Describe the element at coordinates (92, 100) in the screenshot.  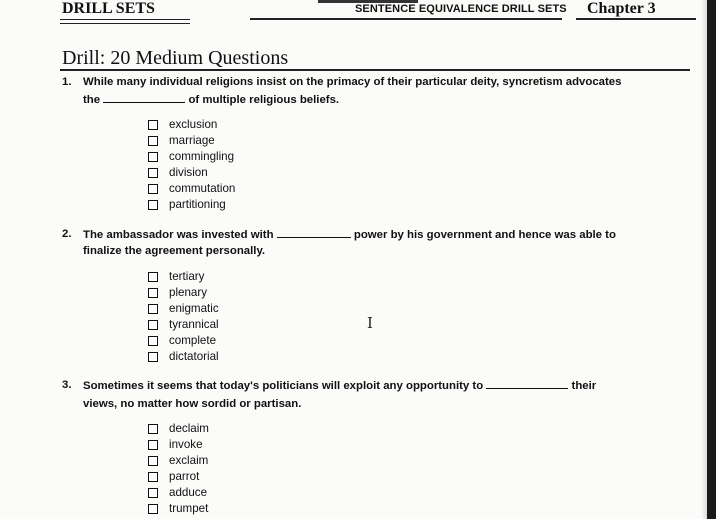
I see `question-text: the` at that location.